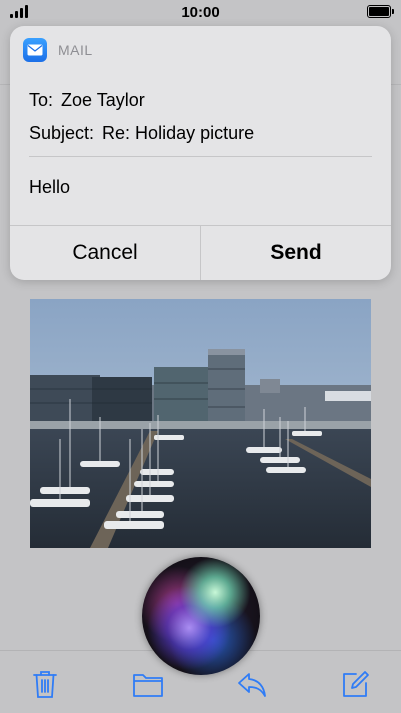 Image resolution: width=401 pixels, height=713 pixels. What do you see at coordinates (35, 50) in the screenshot?
I see `mail-app-icon` at bounding box center [35, 50].